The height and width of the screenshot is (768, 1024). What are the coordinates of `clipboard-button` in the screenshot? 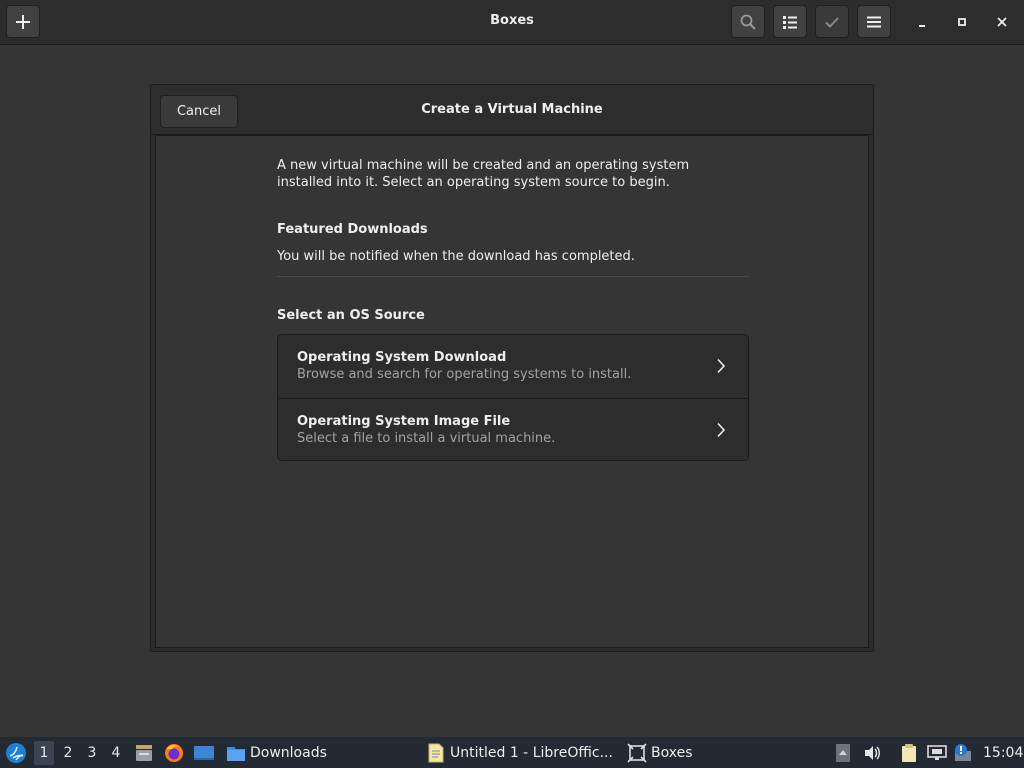 It's located at (909, 752).